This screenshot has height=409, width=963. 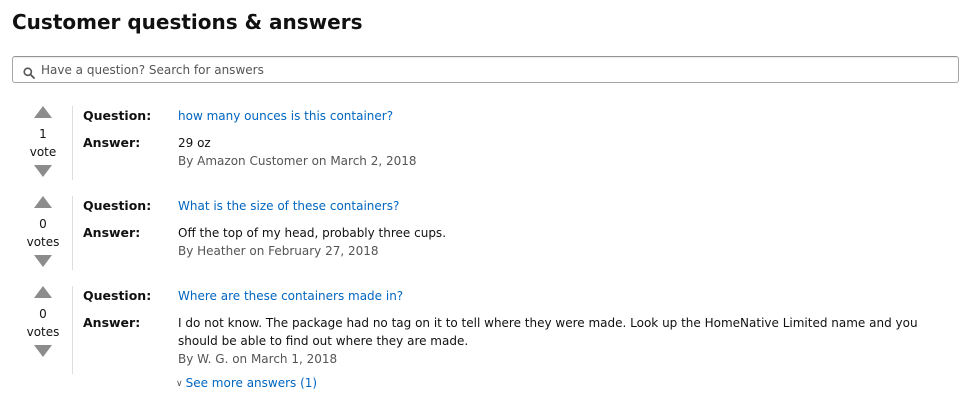 What do you see at coordinates (29, 71) in the screenshot?
I see `search-icon` at bounding box center [29, 71].